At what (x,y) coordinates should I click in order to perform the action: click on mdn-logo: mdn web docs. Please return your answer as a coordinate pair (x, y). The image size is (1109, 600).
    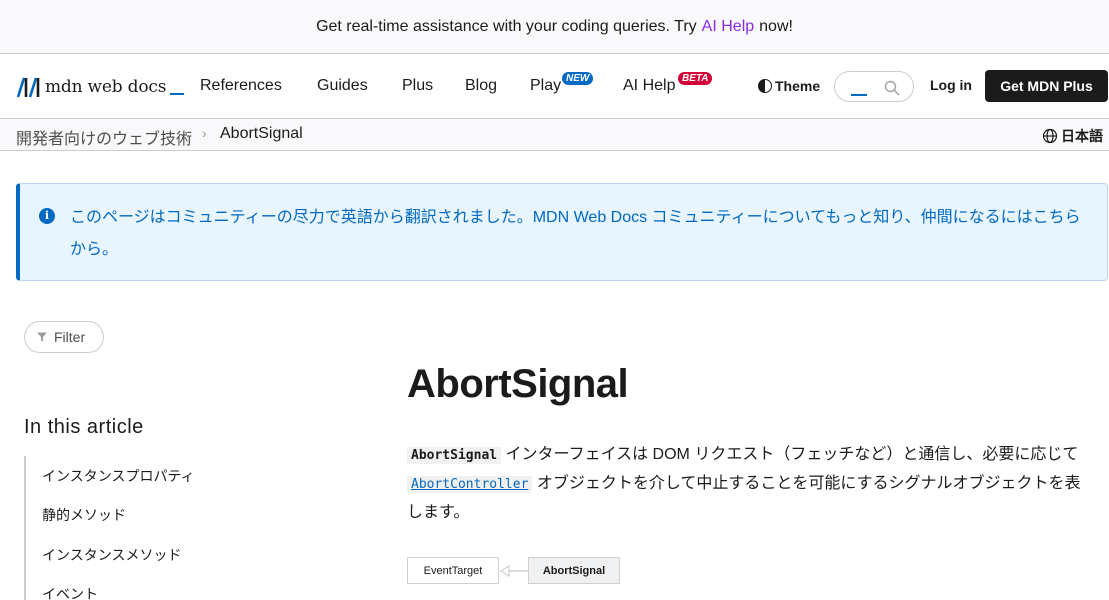
    Looking at the image, I should click on (100, 87).